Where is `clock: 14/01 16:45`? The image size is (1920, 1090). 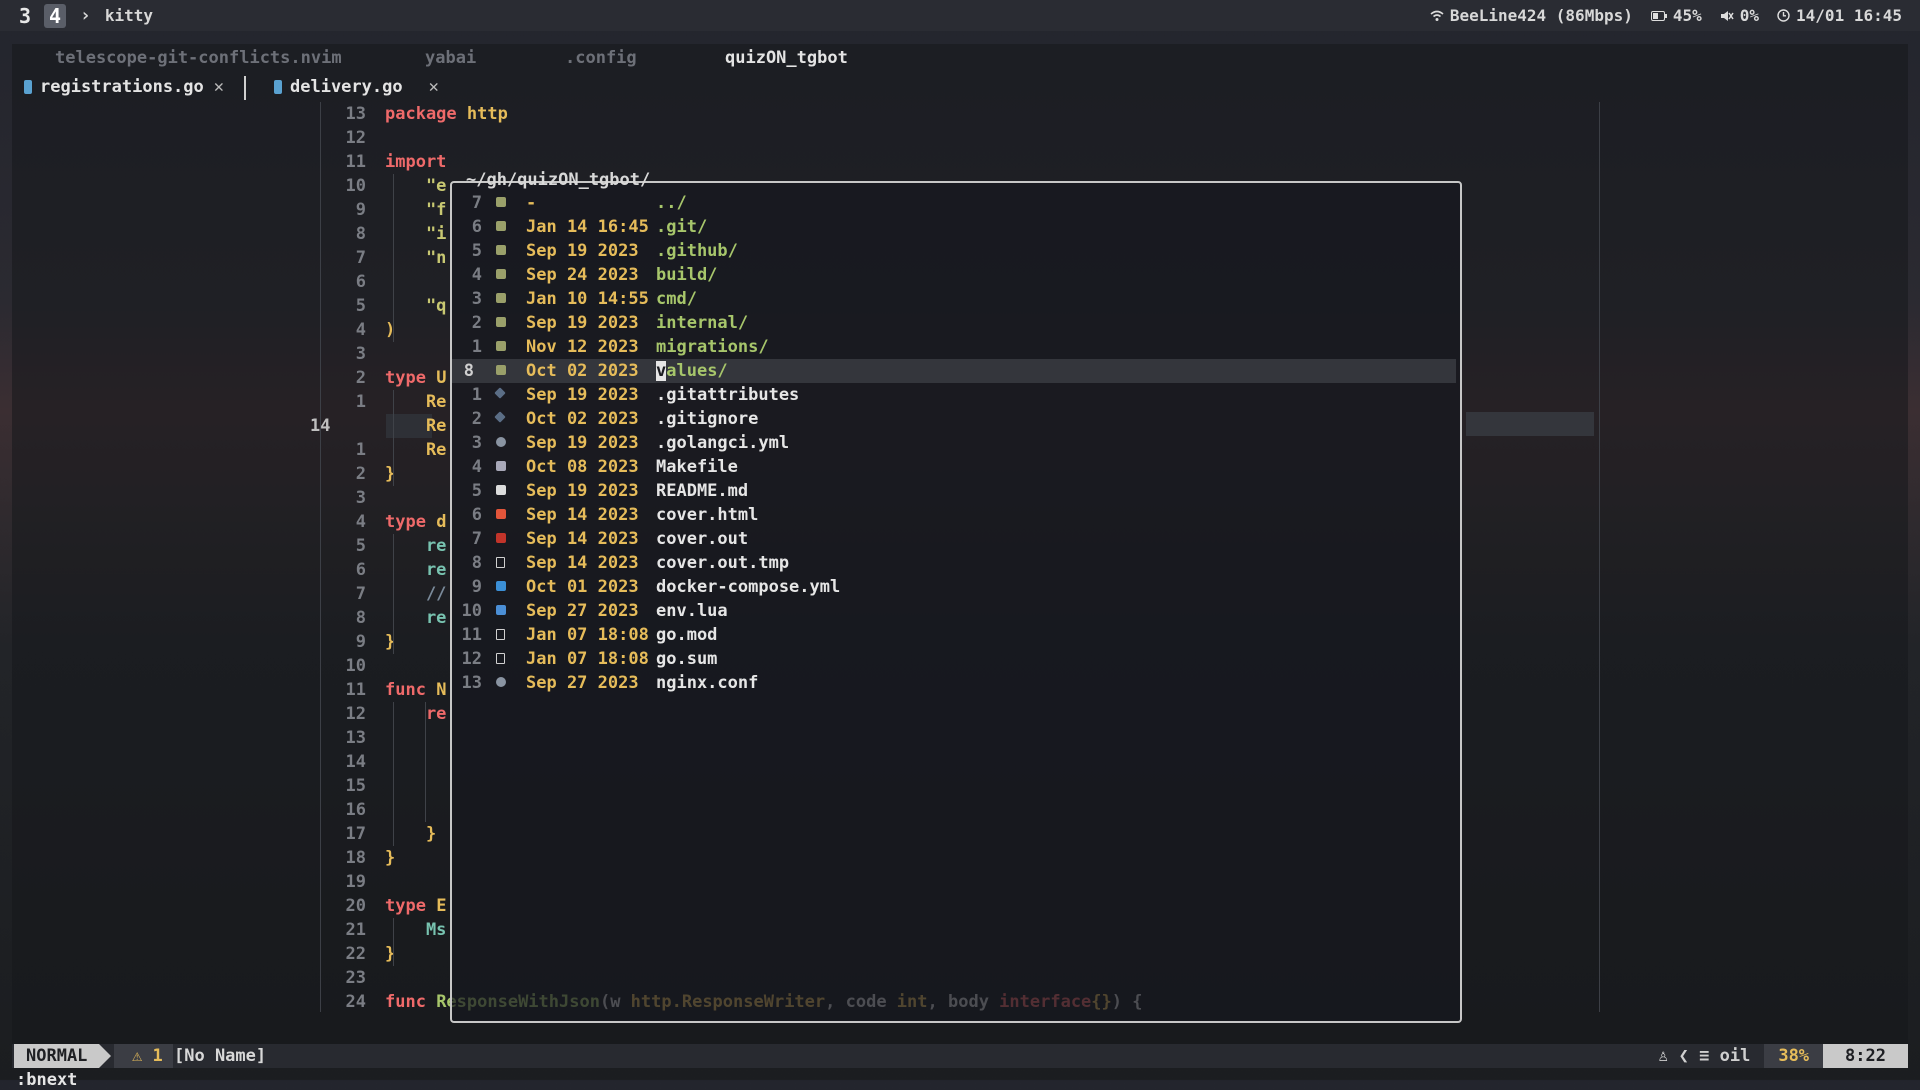
clock: 14/01 16:45 is located at coordinates (1839, 15).